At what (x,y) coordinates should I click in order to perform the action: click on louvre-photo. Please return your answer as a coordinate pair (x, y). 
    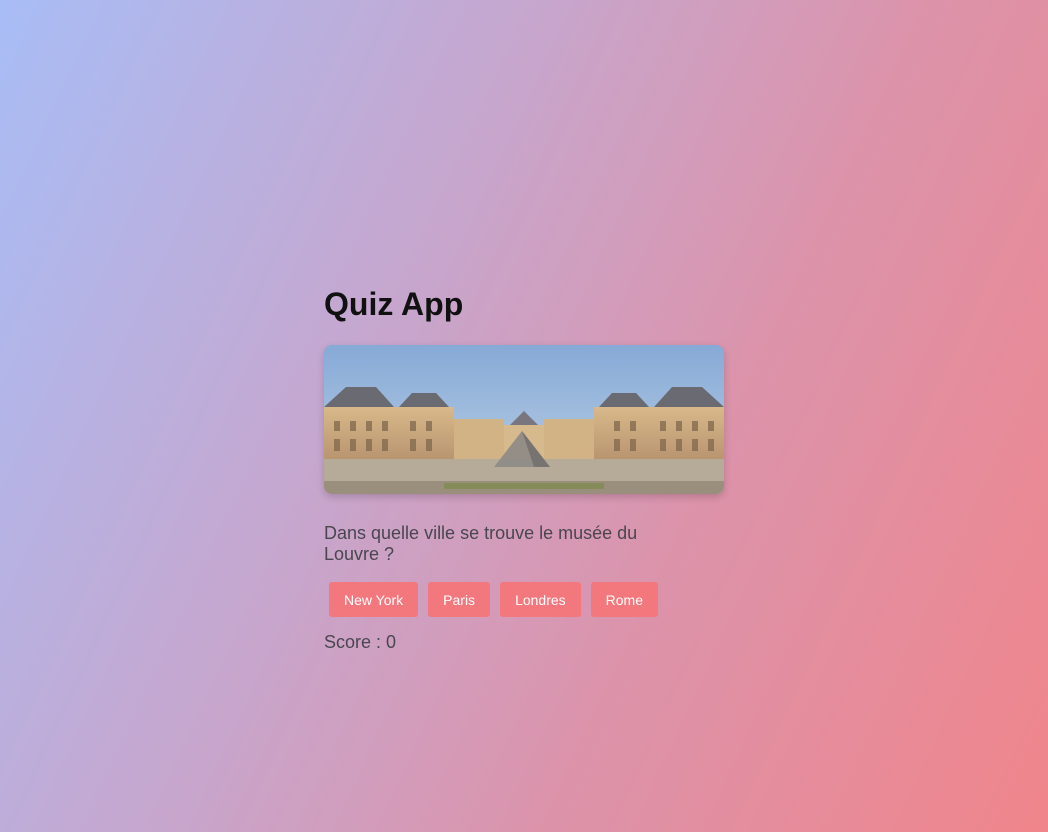
    Looking at the image, I should click on (524, 419).